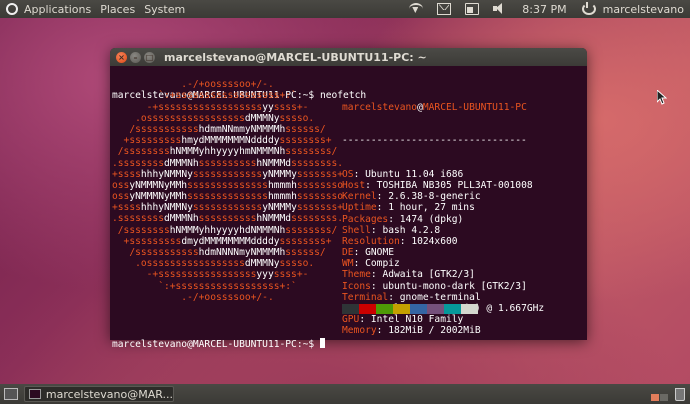 The image size is (690, 404). What do you see at coordinates (431, 219) in the screenshot?
I see `info-value: 1474 (dpkg)` at bounding box center [431, 219].